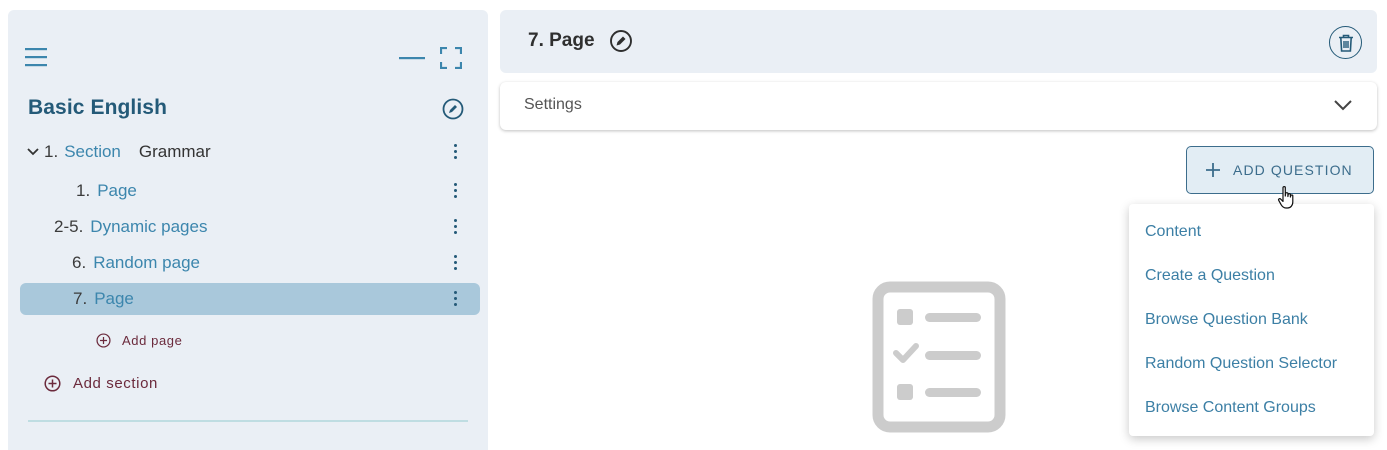  What do you see at coordinates (451, 58) in the screenshot?
I see `fullscreen-icon` at bounding box center [451, 58].